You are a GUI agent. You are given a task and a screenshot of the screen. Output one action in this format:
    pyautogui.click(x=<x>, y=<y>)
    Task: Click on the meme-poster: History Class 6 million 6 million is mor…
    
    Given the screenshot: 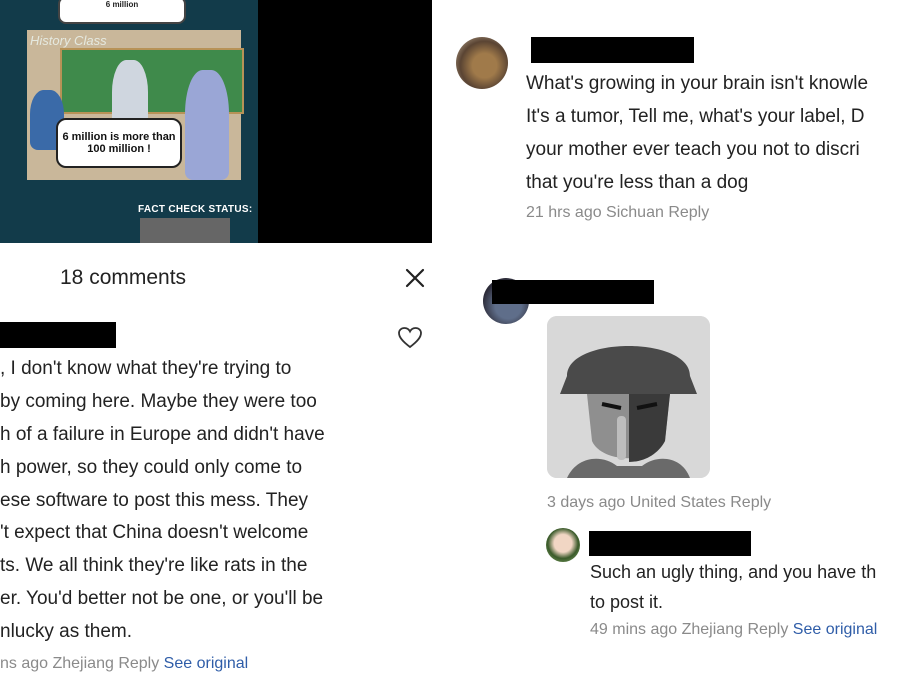 What is the action you would take?
    pyautogui.click(x=129, y=121)
    